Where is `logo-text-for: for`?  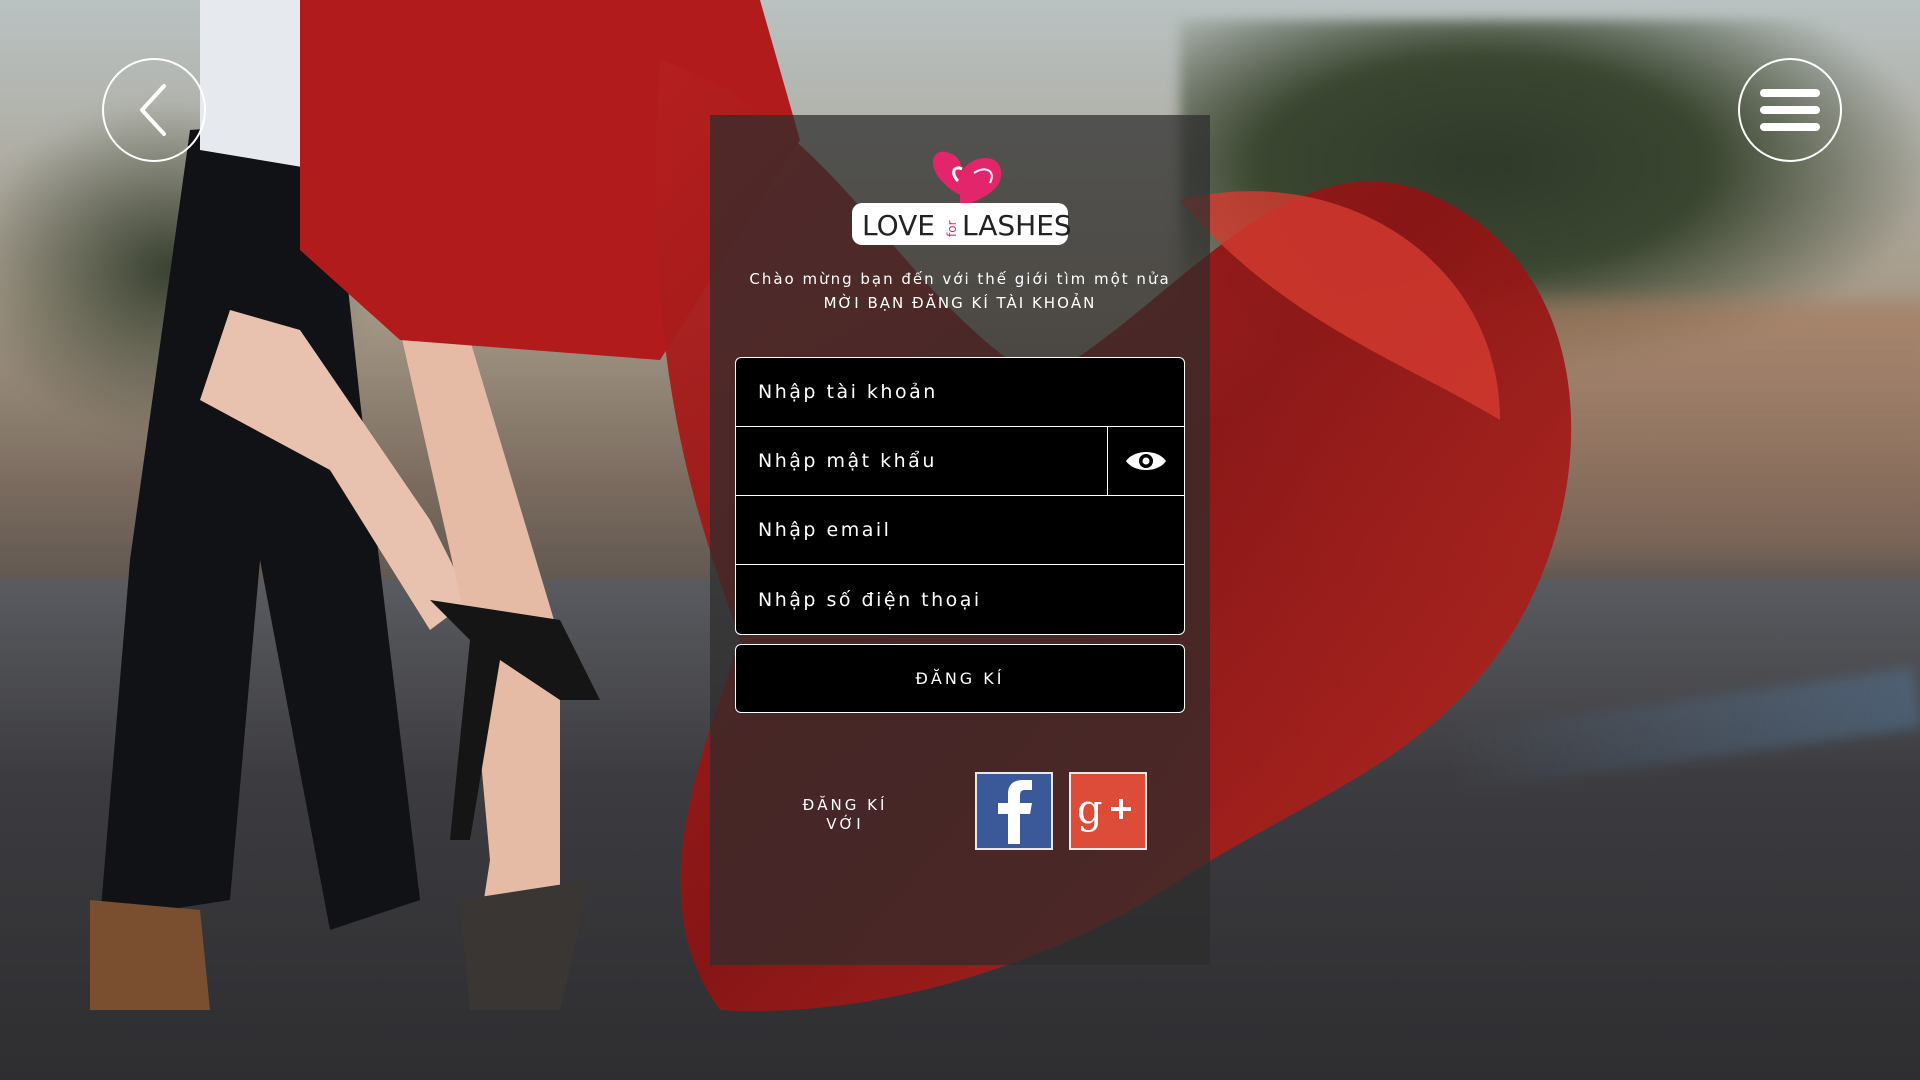
logo-text-for: for is located at coordinates (952, 228).